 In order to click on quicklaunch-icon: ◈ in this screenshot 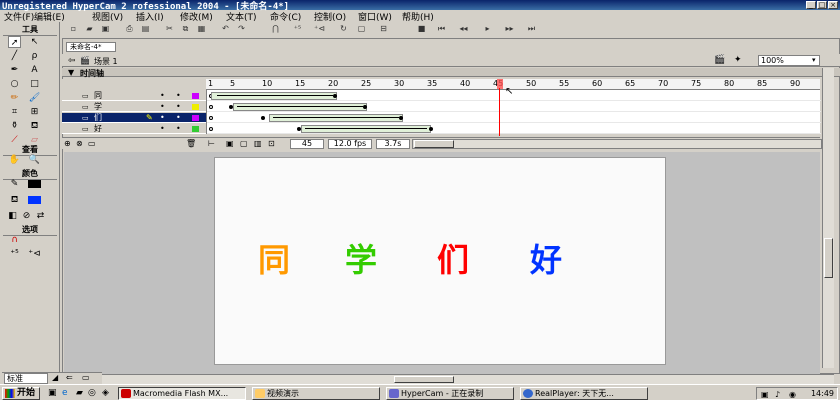, I will do `click(105, 393)`.